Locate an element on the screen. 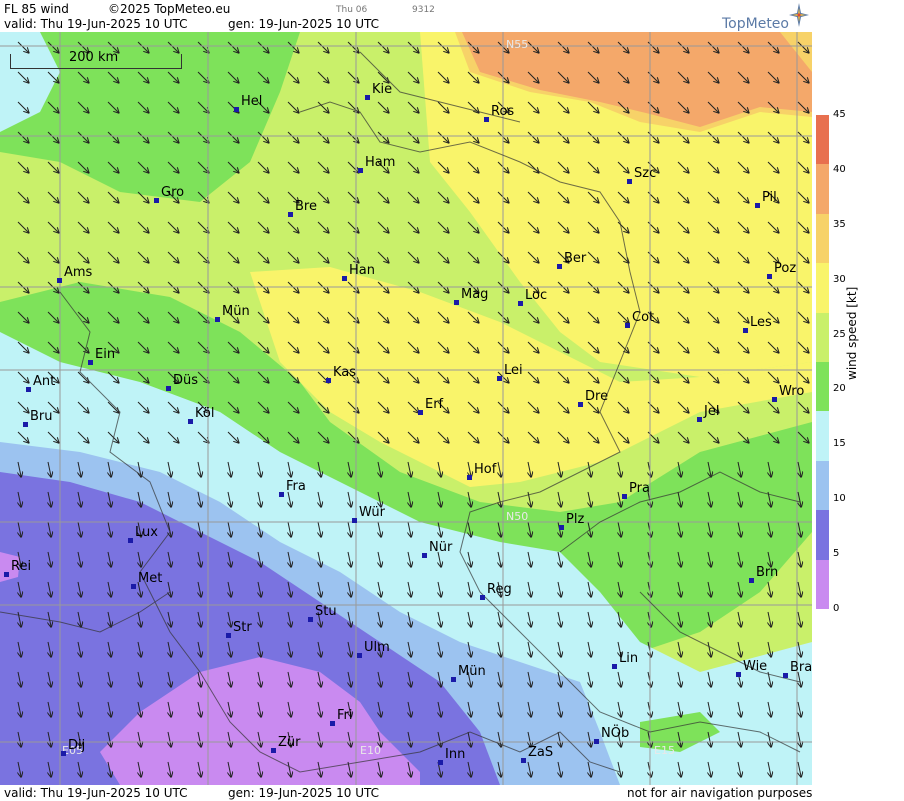 This screenshot has height=801, width=904. map-title: FL 85 wind is located at coordinates (36, 9).